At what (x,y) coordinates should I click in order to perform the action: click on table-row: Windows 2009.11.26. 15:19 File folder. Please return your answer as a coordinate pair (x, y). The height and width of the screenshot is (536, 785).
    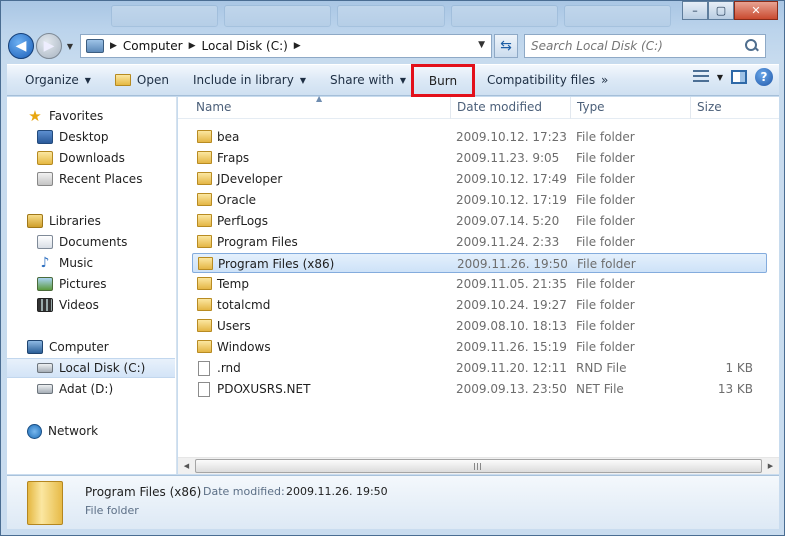
    Looking at the image, I should click on (479, 347).